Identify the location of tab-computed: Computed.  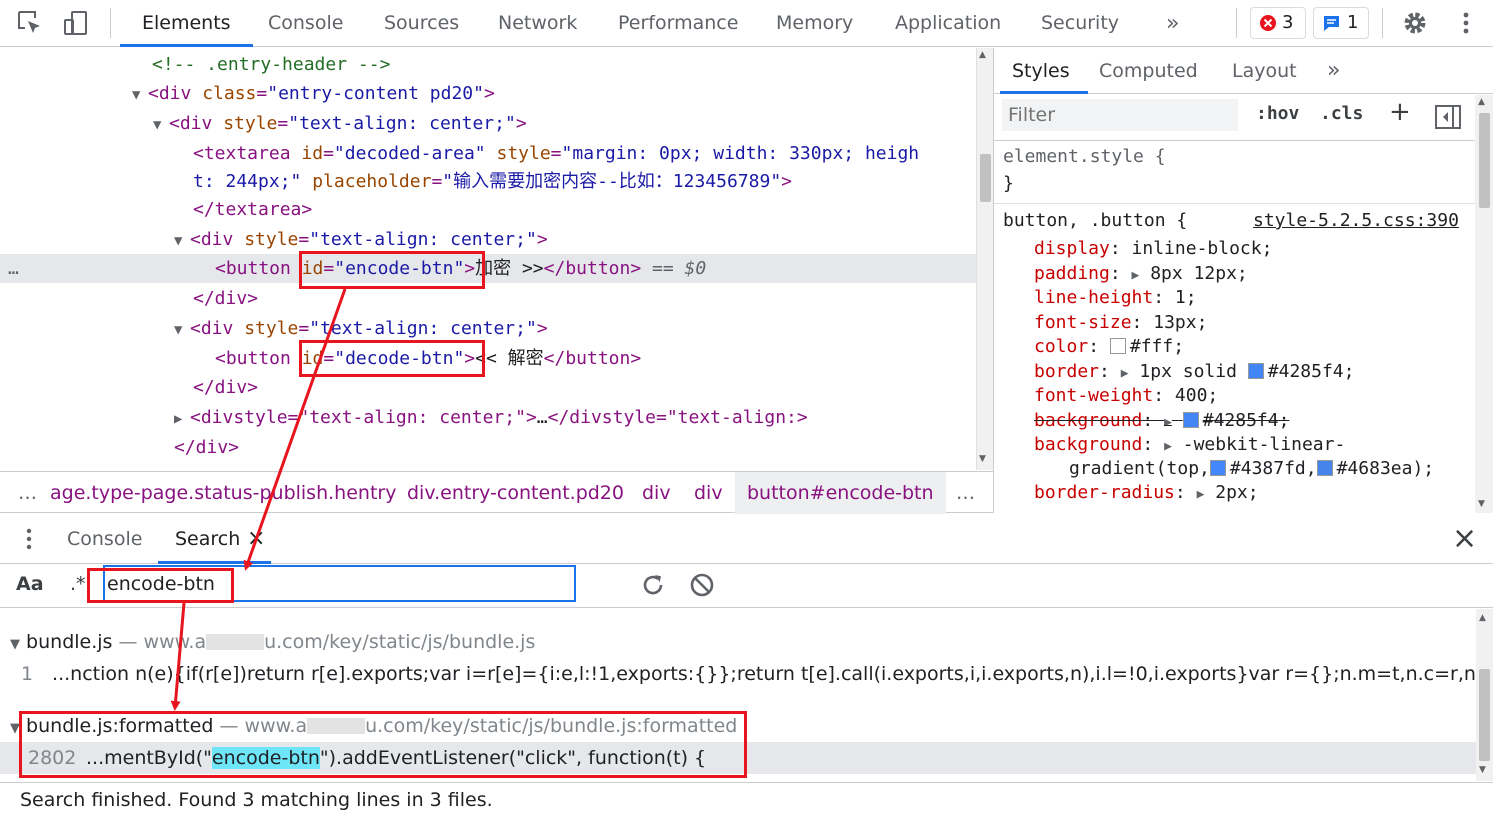
(1148, 71).